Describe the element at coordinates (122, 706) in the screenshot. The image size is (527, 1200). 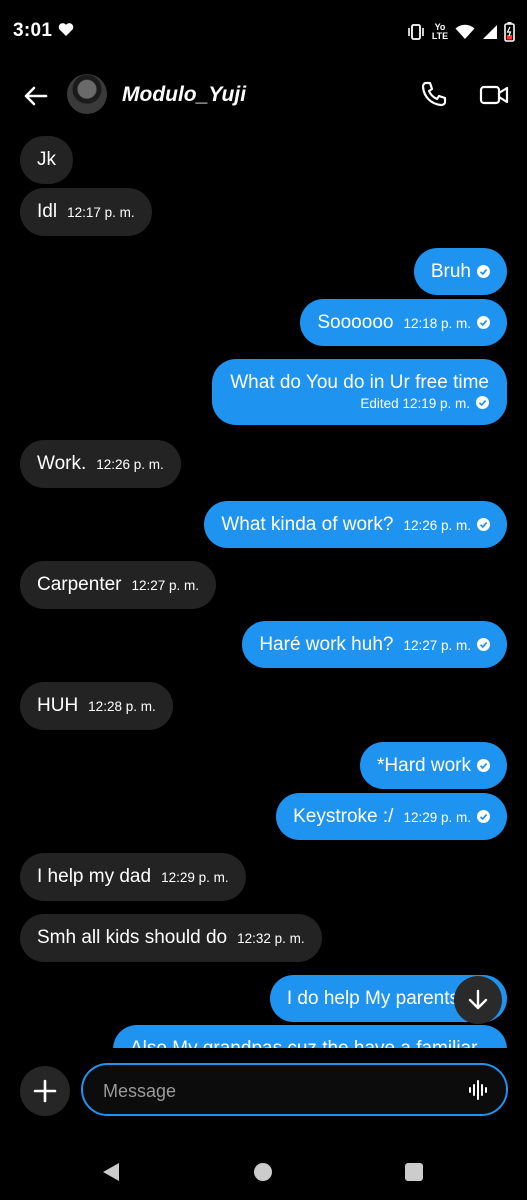
I see `message-time: 12:28 p. m.` at that location.